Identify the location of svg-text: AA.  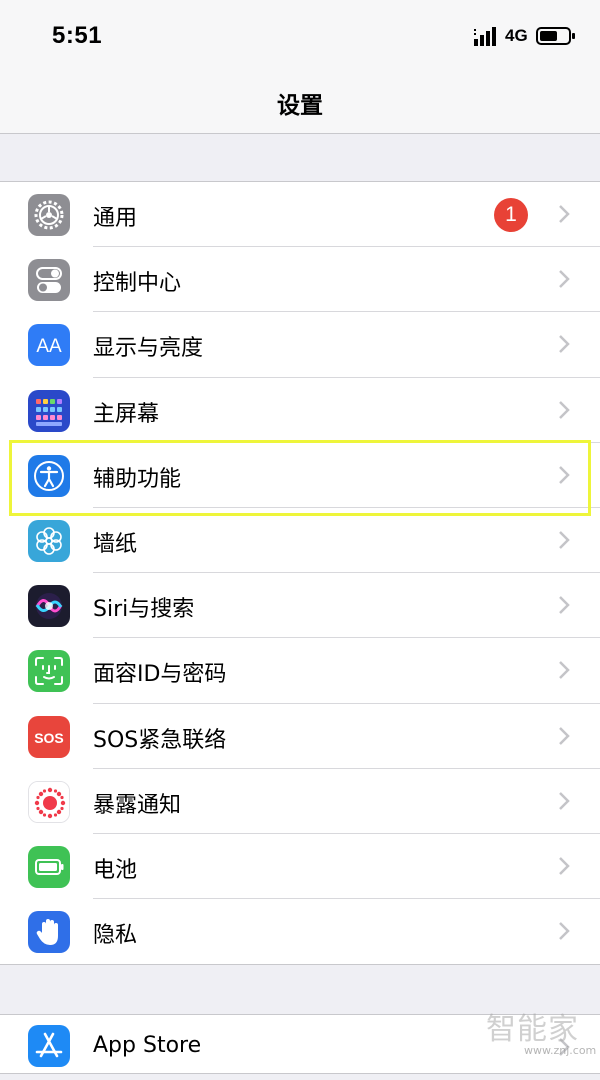
(49, 346).